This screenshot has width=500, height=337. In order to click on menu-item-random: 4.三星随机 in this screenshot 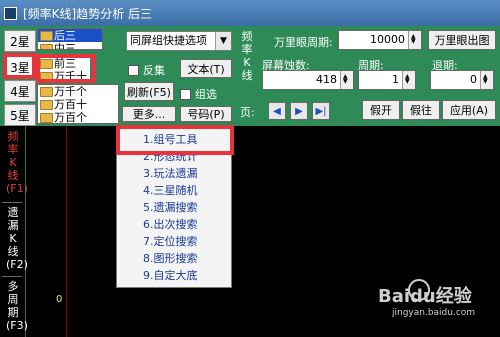, I will do `click(170, 191)`.